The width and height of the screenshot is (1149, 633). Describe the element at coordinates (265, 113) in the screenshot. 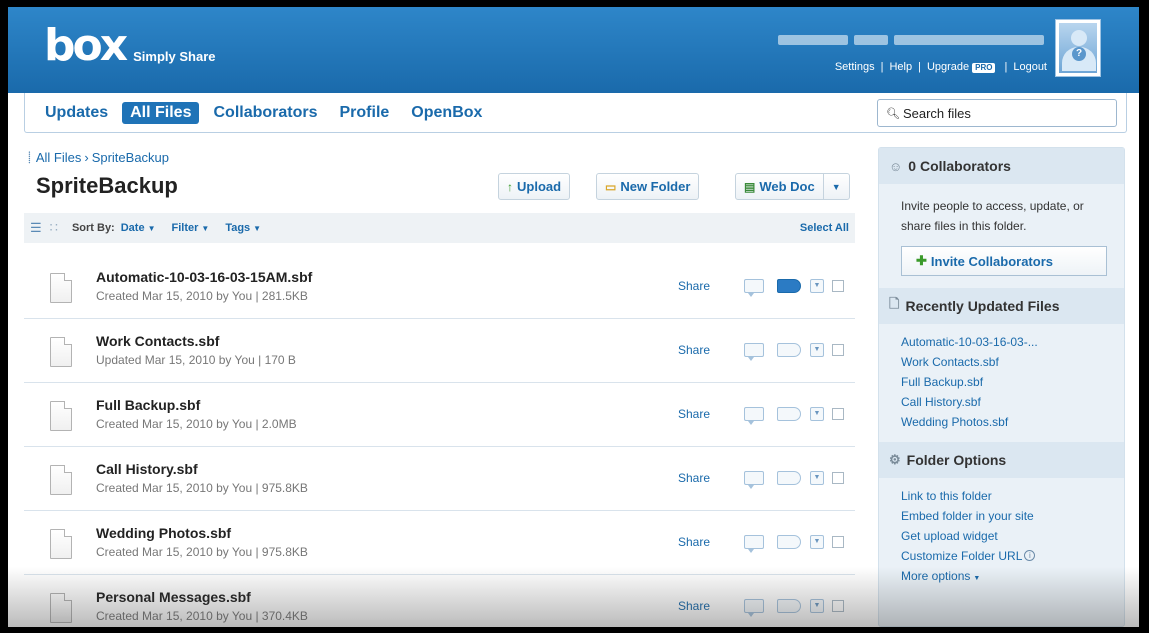

I see `tab-collaborators: Collaborators` at that location.